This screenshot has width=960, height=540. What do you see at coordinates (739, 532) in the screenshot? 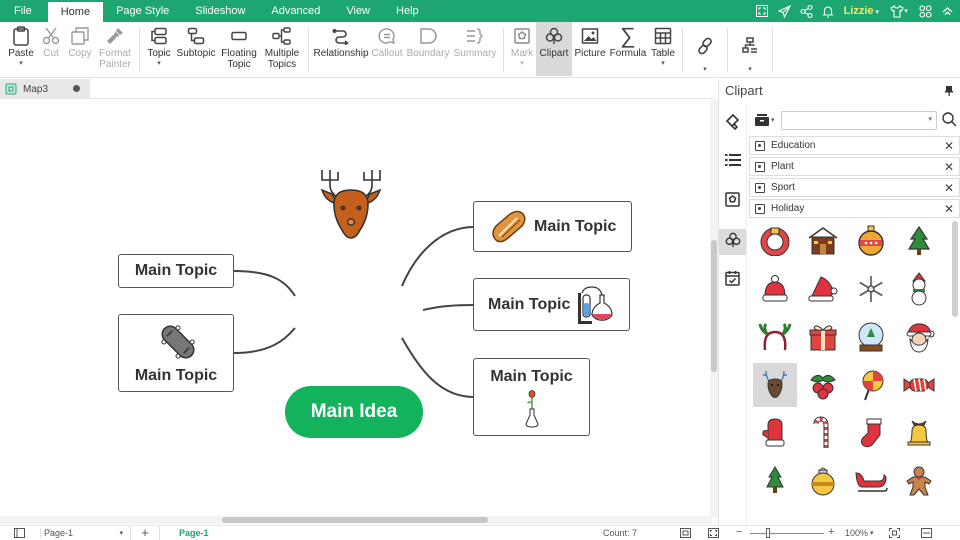
I see `zoom-out-button: −` at bounding box center [739, 532].